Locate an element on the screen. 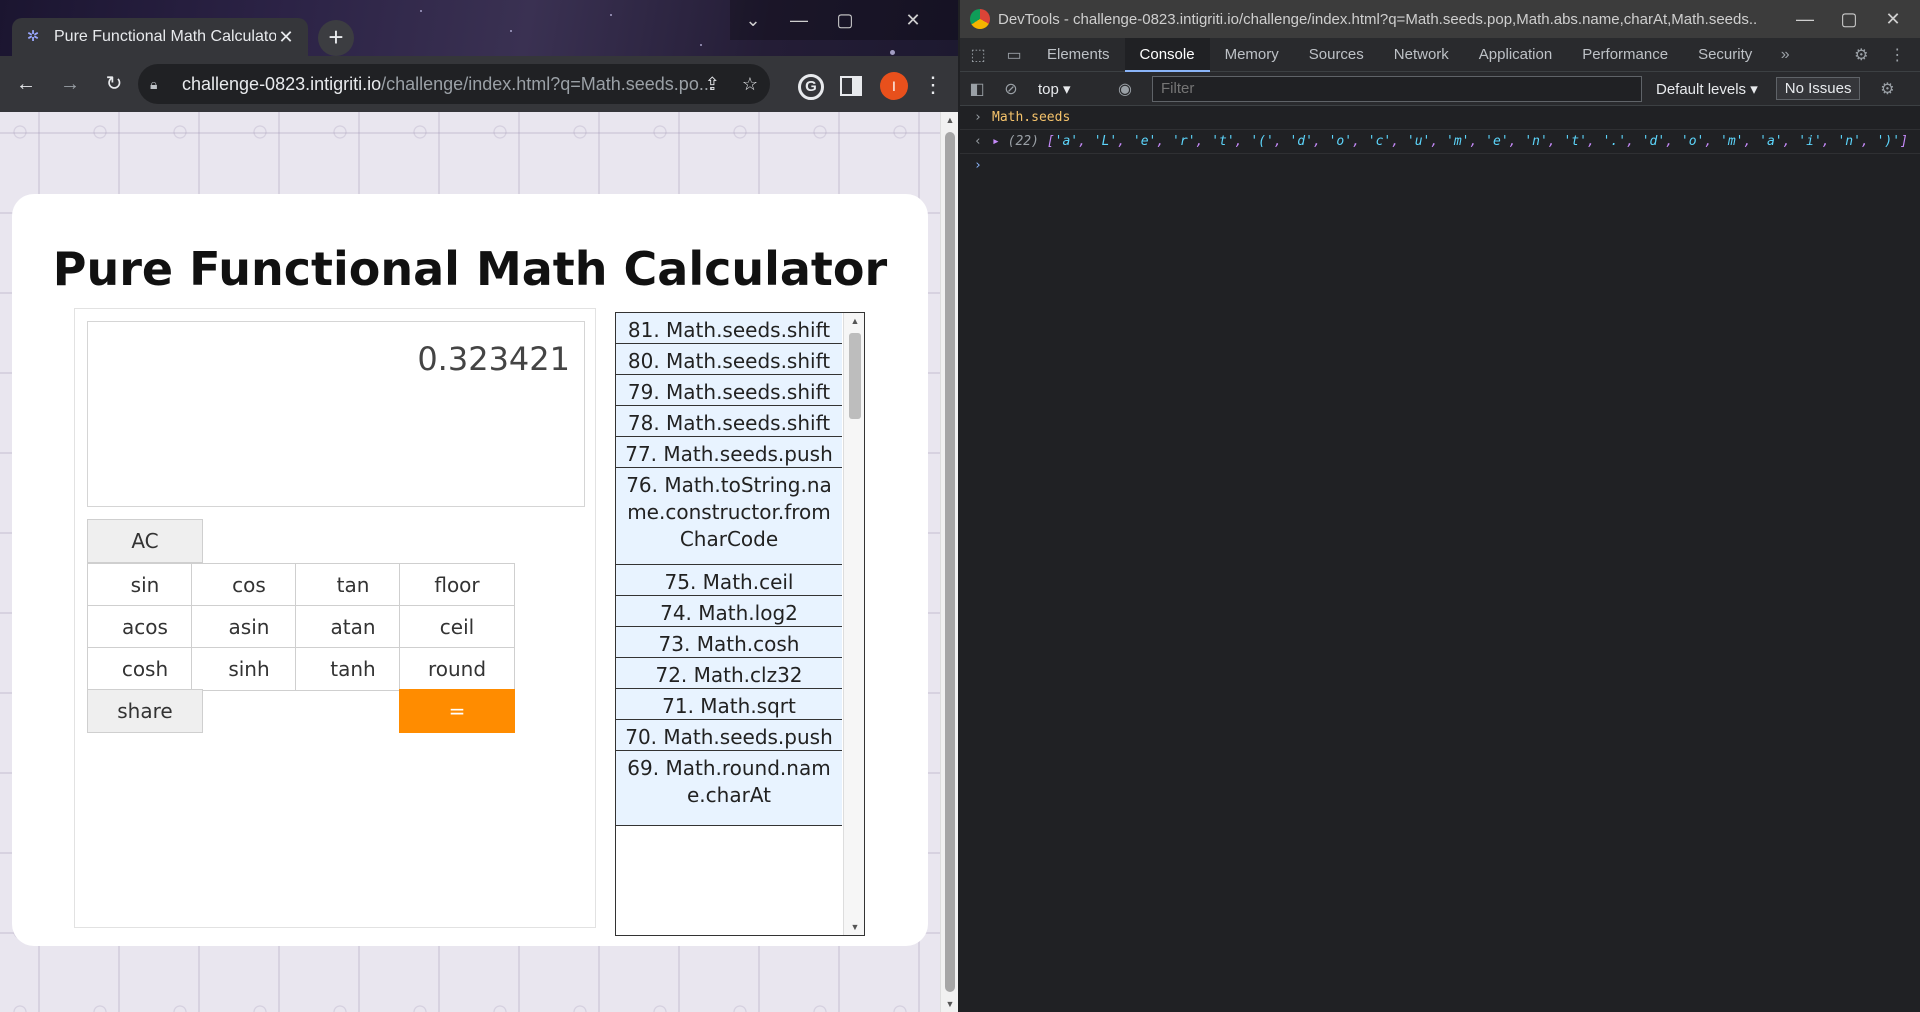 The height and width of the screenshot is (1012, 1920). tab-title: Pure Functional Math Calculator is located at coordinates (165, 36).